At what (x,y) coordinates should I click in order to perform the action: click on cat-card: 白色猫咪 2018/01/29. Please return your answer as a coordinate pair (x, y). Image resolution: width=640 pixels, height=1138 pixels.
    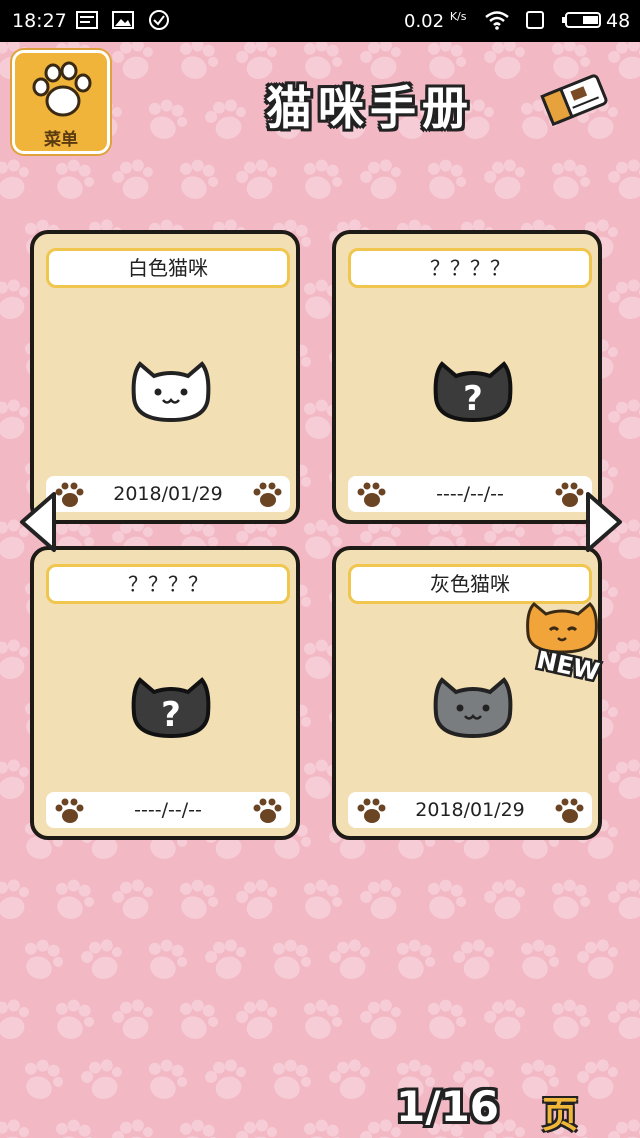
    Looking at the image, I should click on (165, 377).